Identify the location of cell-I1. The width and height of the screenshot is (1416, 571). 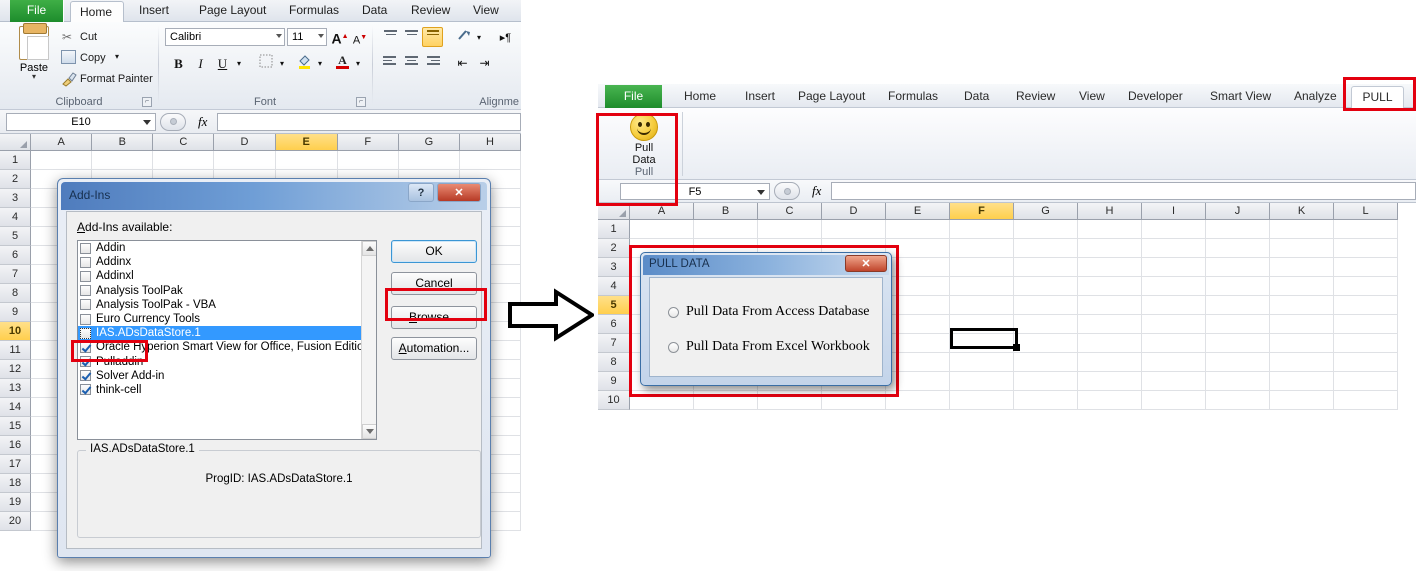
(1174, 229).